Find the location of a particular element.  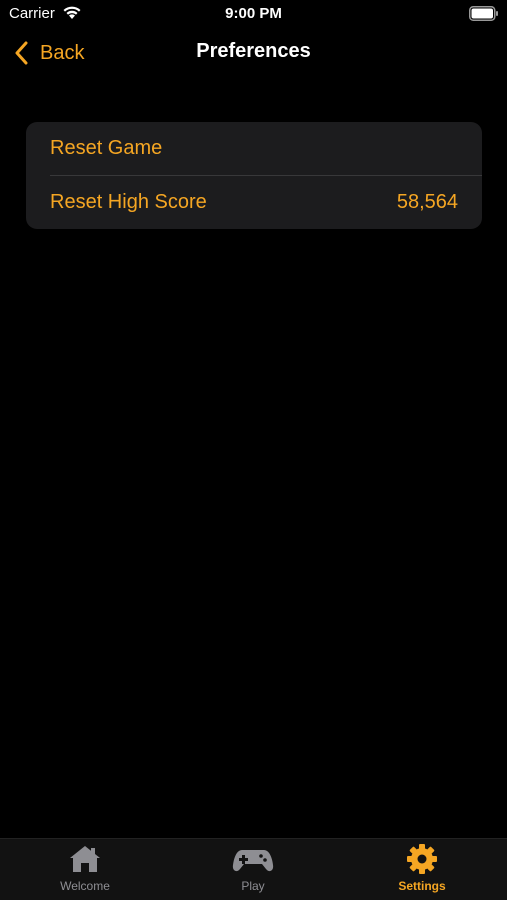

settings-group: Reset Game Reset High Score 58,564 is located at coordinates (254, 175).